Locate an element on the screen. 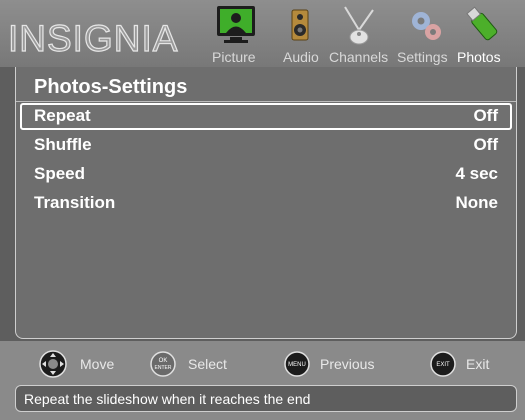 The image size is (525, 420). tab-audio: Audio is located at coordinates (301, 33).